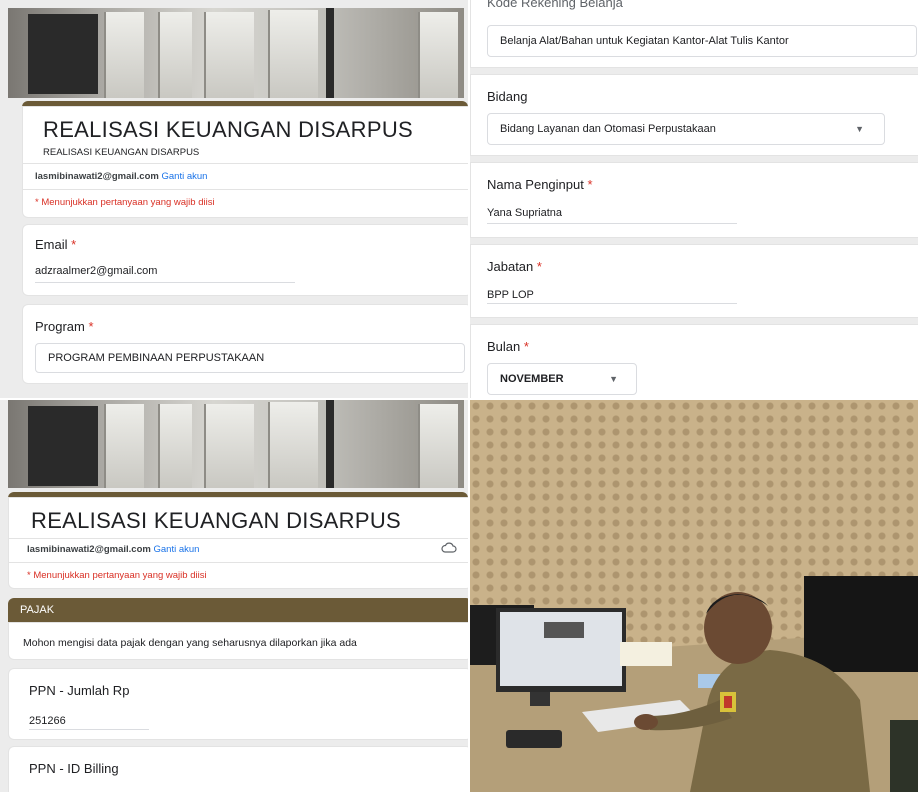 The image size is (918, 792). I want to click on penginput-label: Nama Penginput *, so click(540, 184).